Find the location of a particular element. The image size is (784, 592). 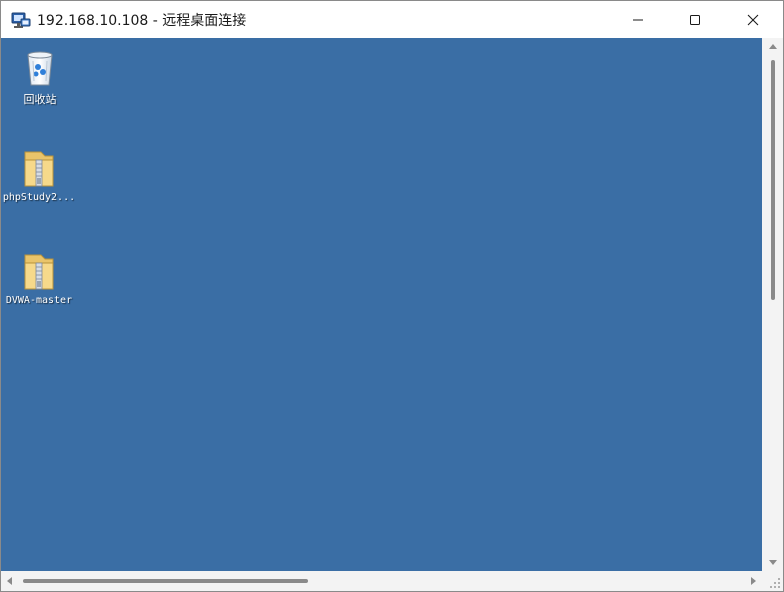

scroll-right-arrow-icon is located at coordinates (753, 581).